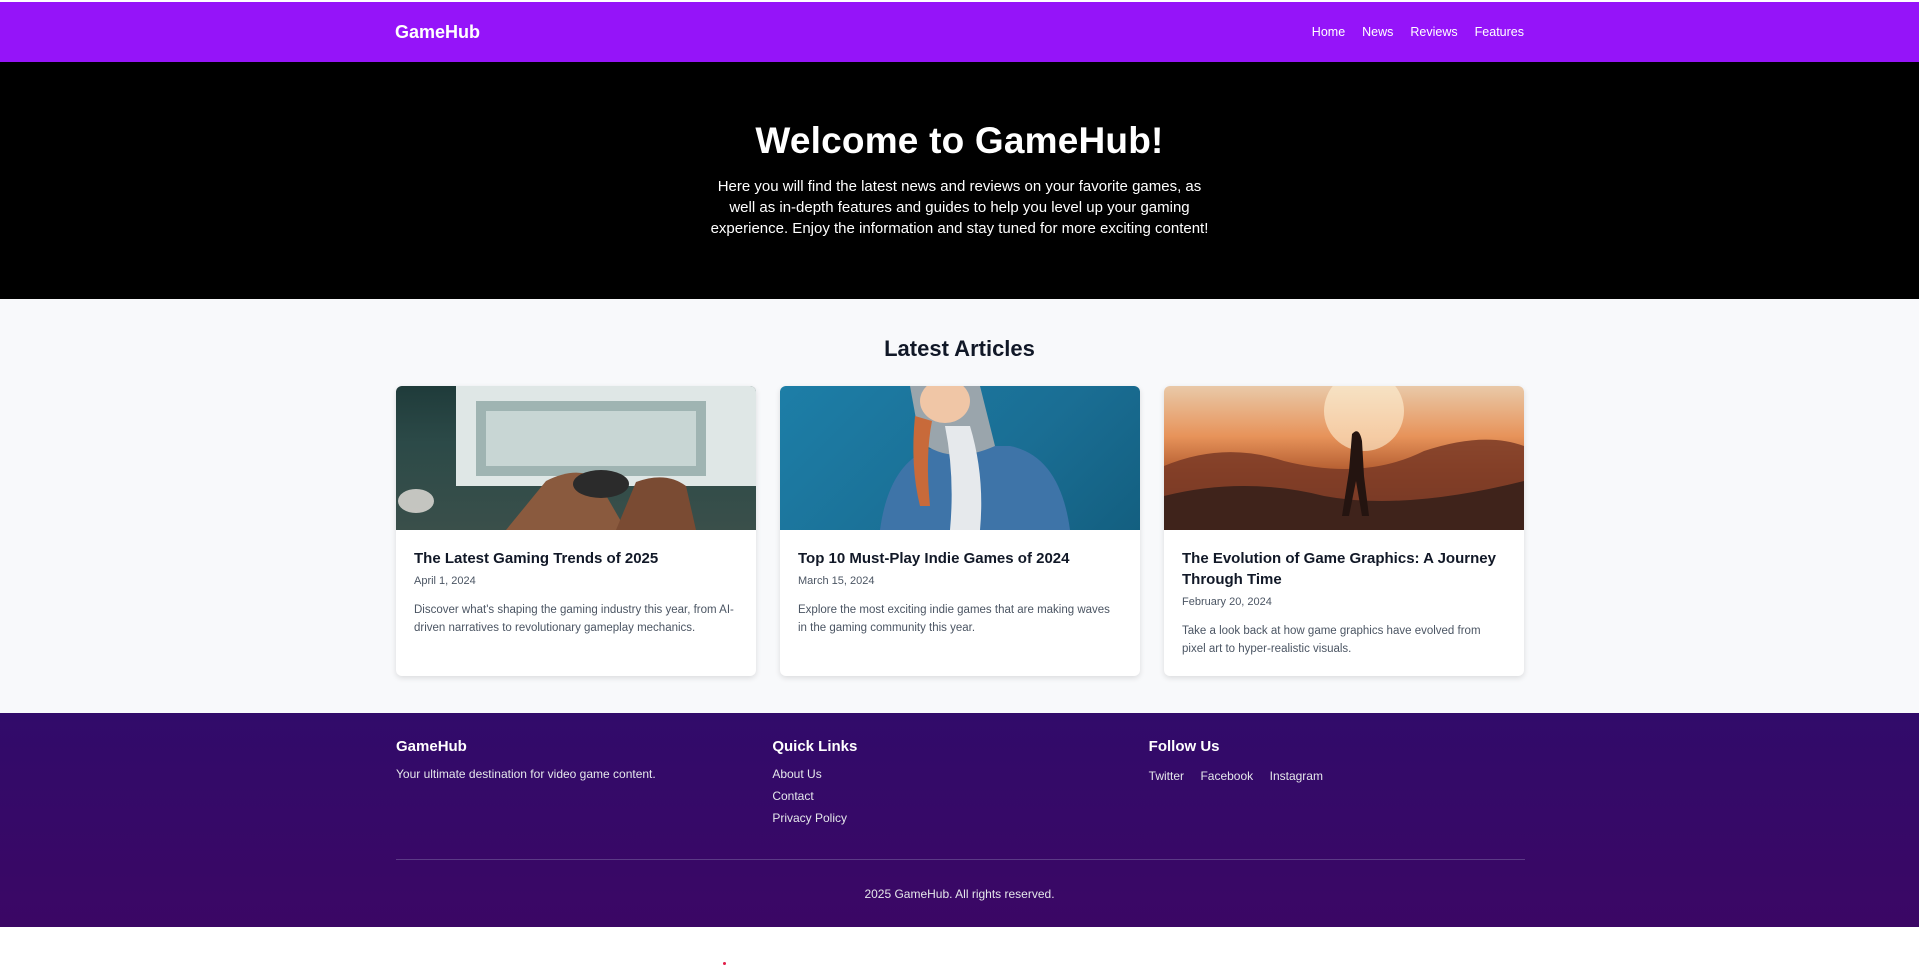 This screenshot has width=1919, height=966. Describe the element at coordinates (1166, 776) in the screenshot. I see `social-link-twitter: Twitter` at that location.